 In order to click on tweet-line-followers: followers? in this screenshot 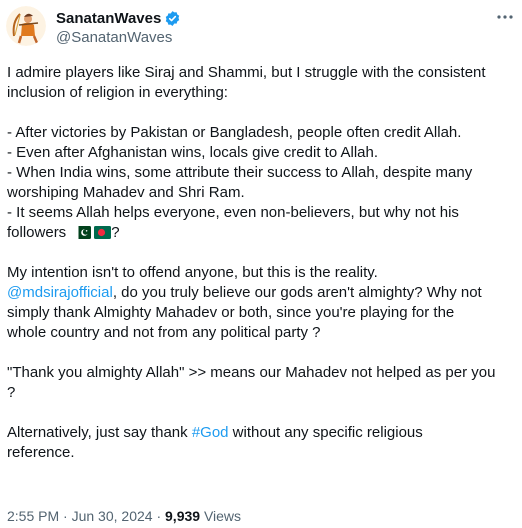, I will do `click(259, 233)`.